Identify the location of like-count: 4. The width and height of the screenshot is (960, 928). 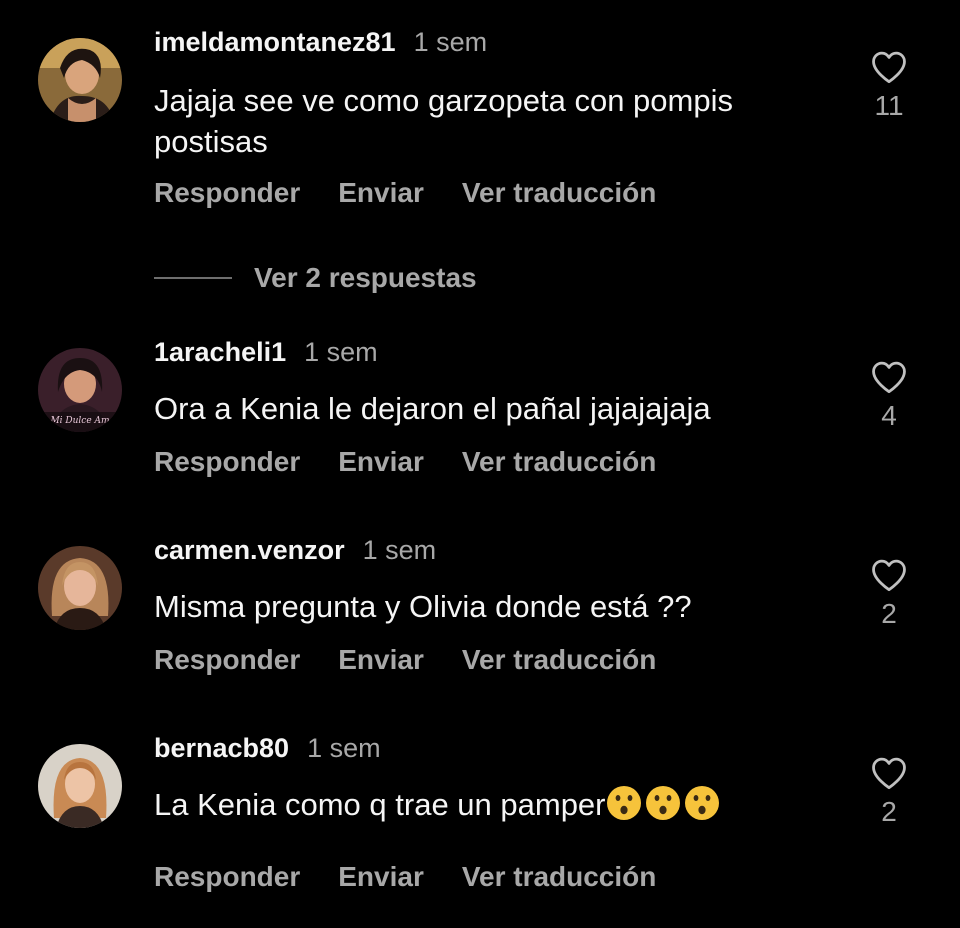
(889, 415).